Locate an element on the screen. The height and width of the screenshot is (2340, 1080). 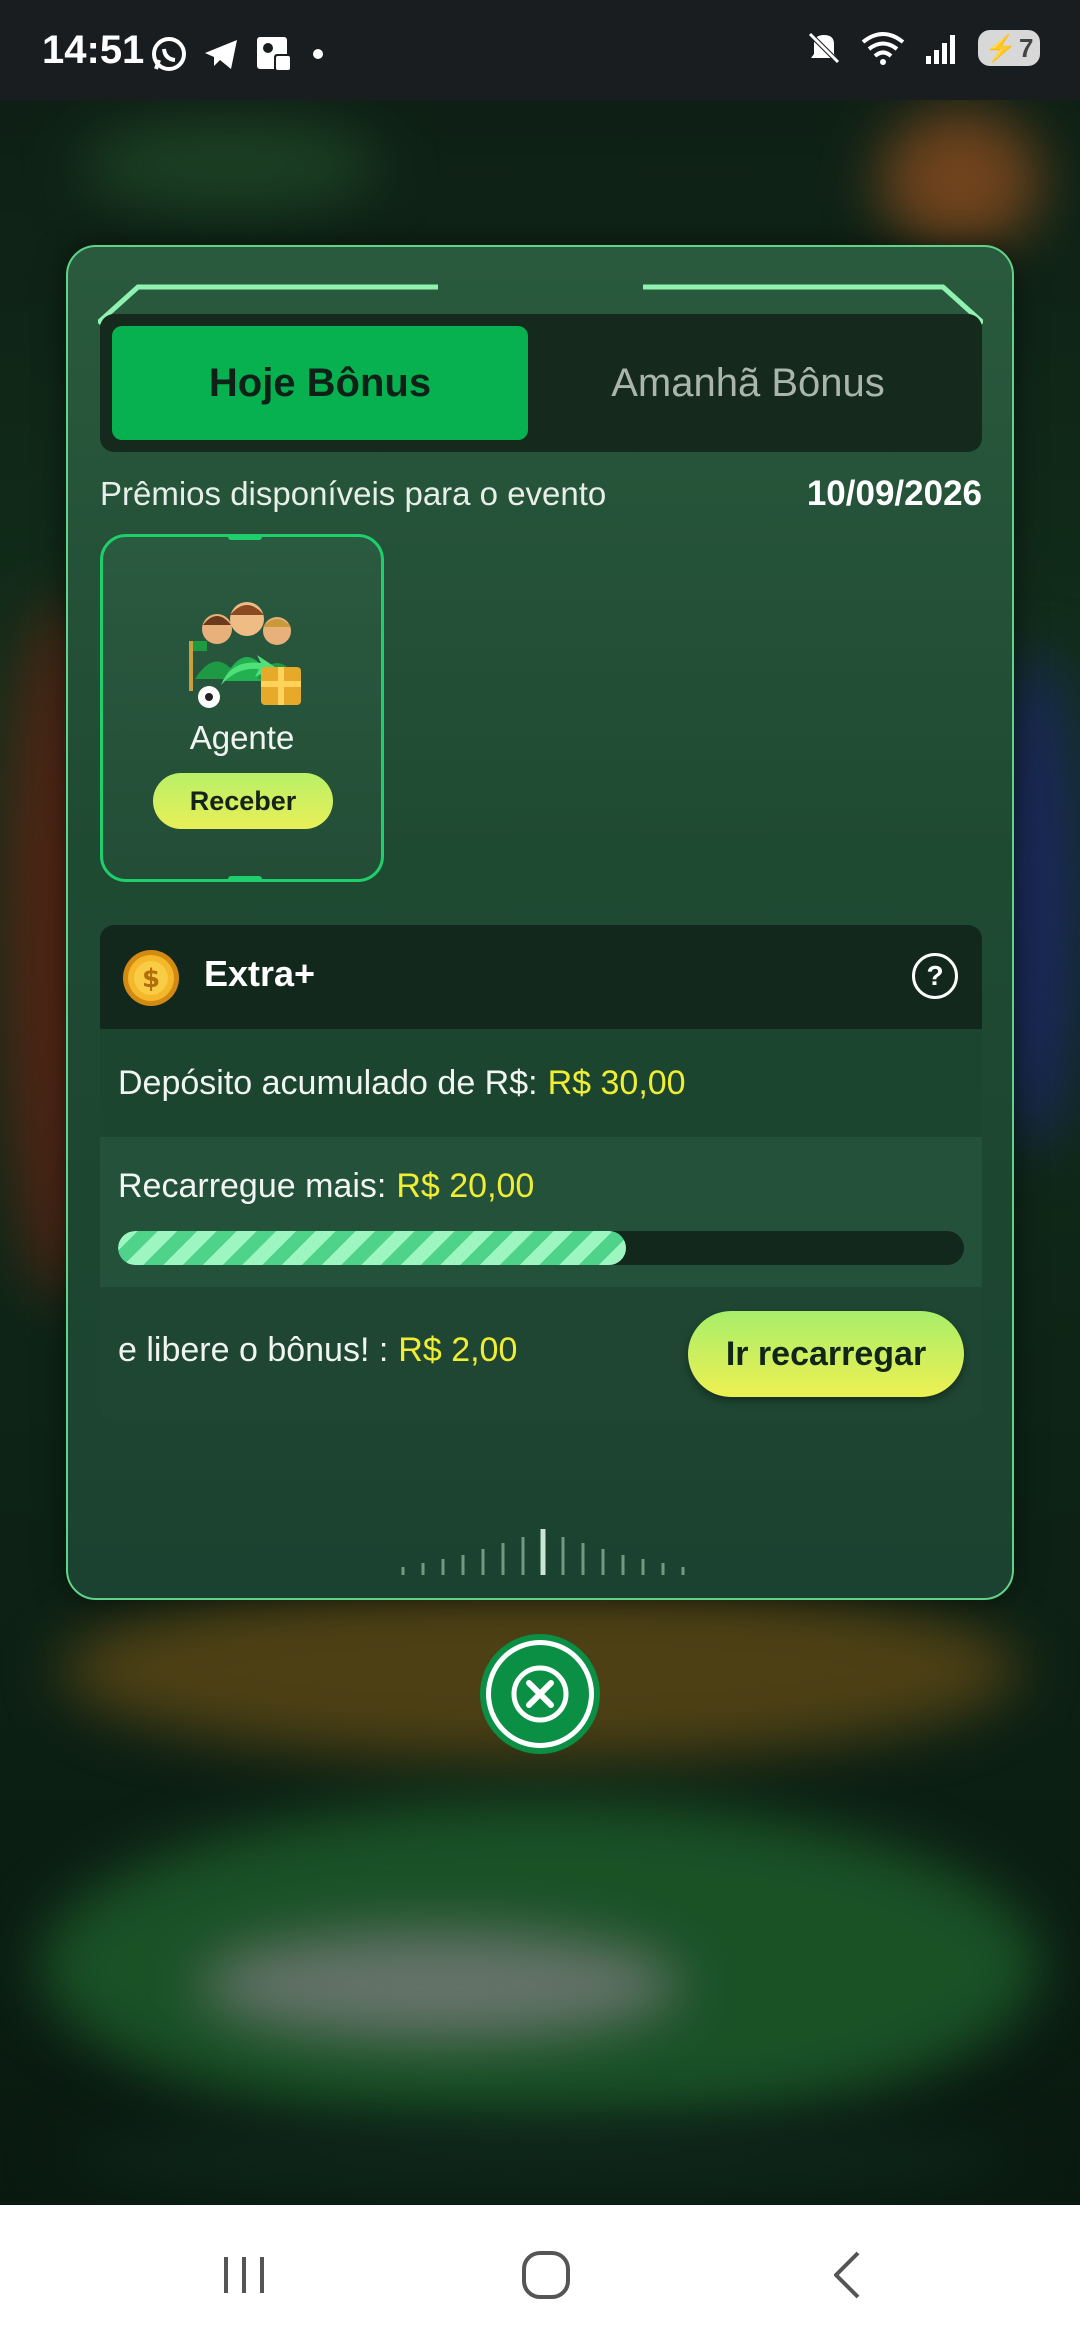
deposit-progress-fill is located at coordinates (372, 1248).